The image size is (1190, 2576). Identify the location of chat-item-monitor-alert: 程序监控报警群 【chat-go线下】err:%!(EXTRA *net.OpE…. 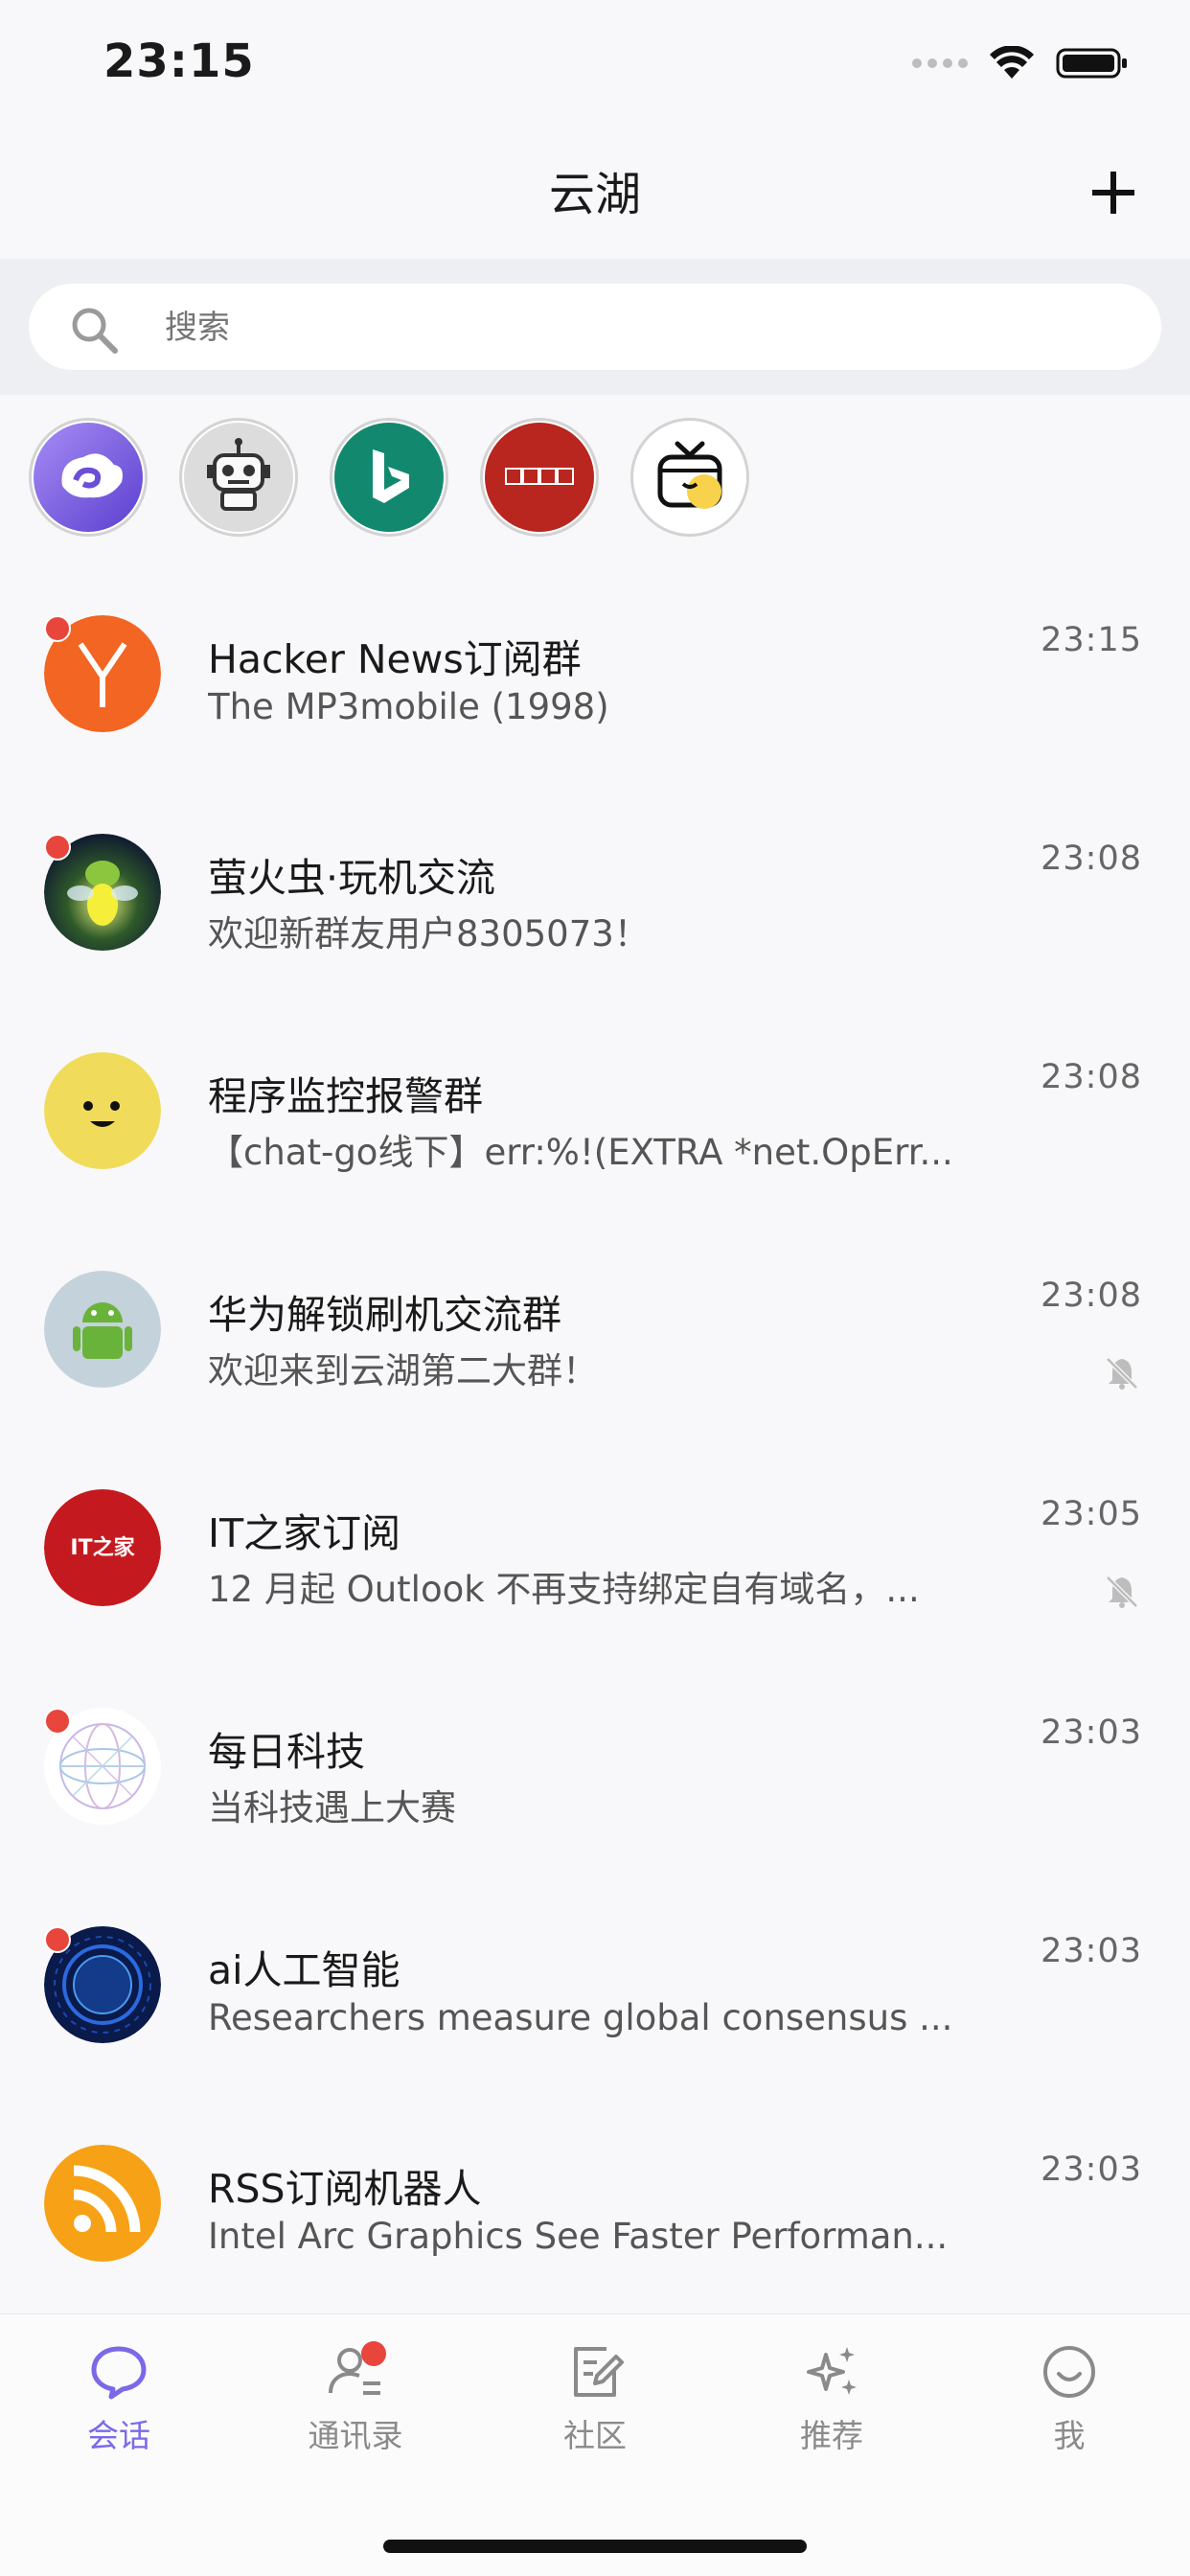
(595, 1121).